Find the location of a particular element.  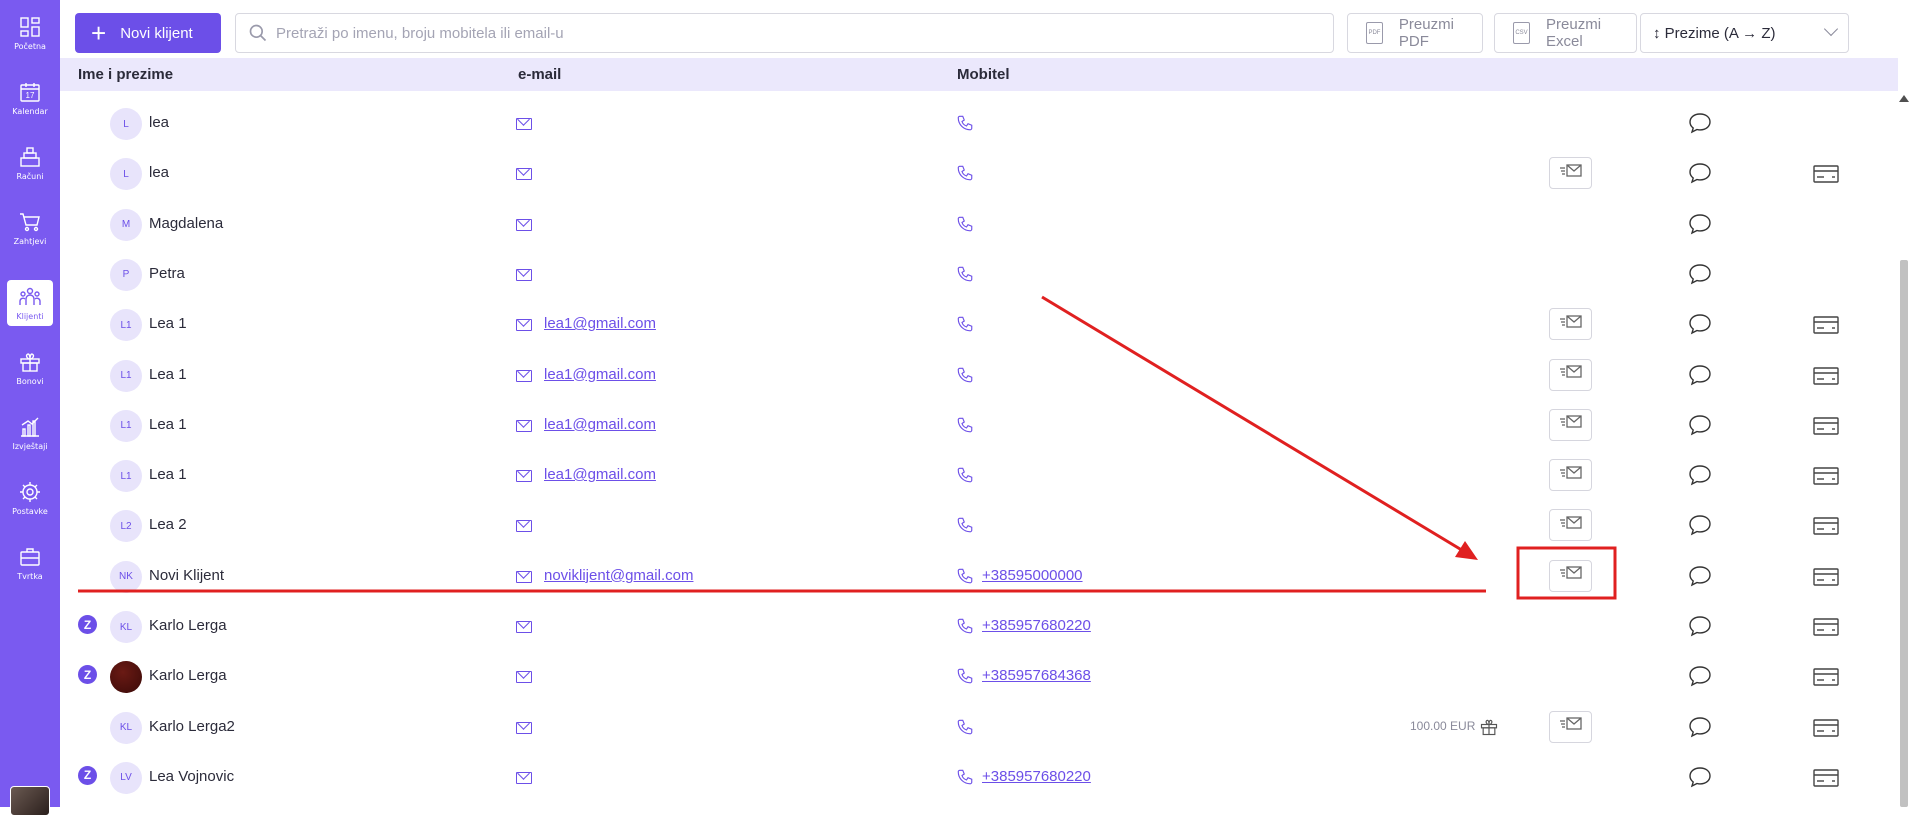

column-header-mobile: Mobitel is located at coordinates (983, 74).